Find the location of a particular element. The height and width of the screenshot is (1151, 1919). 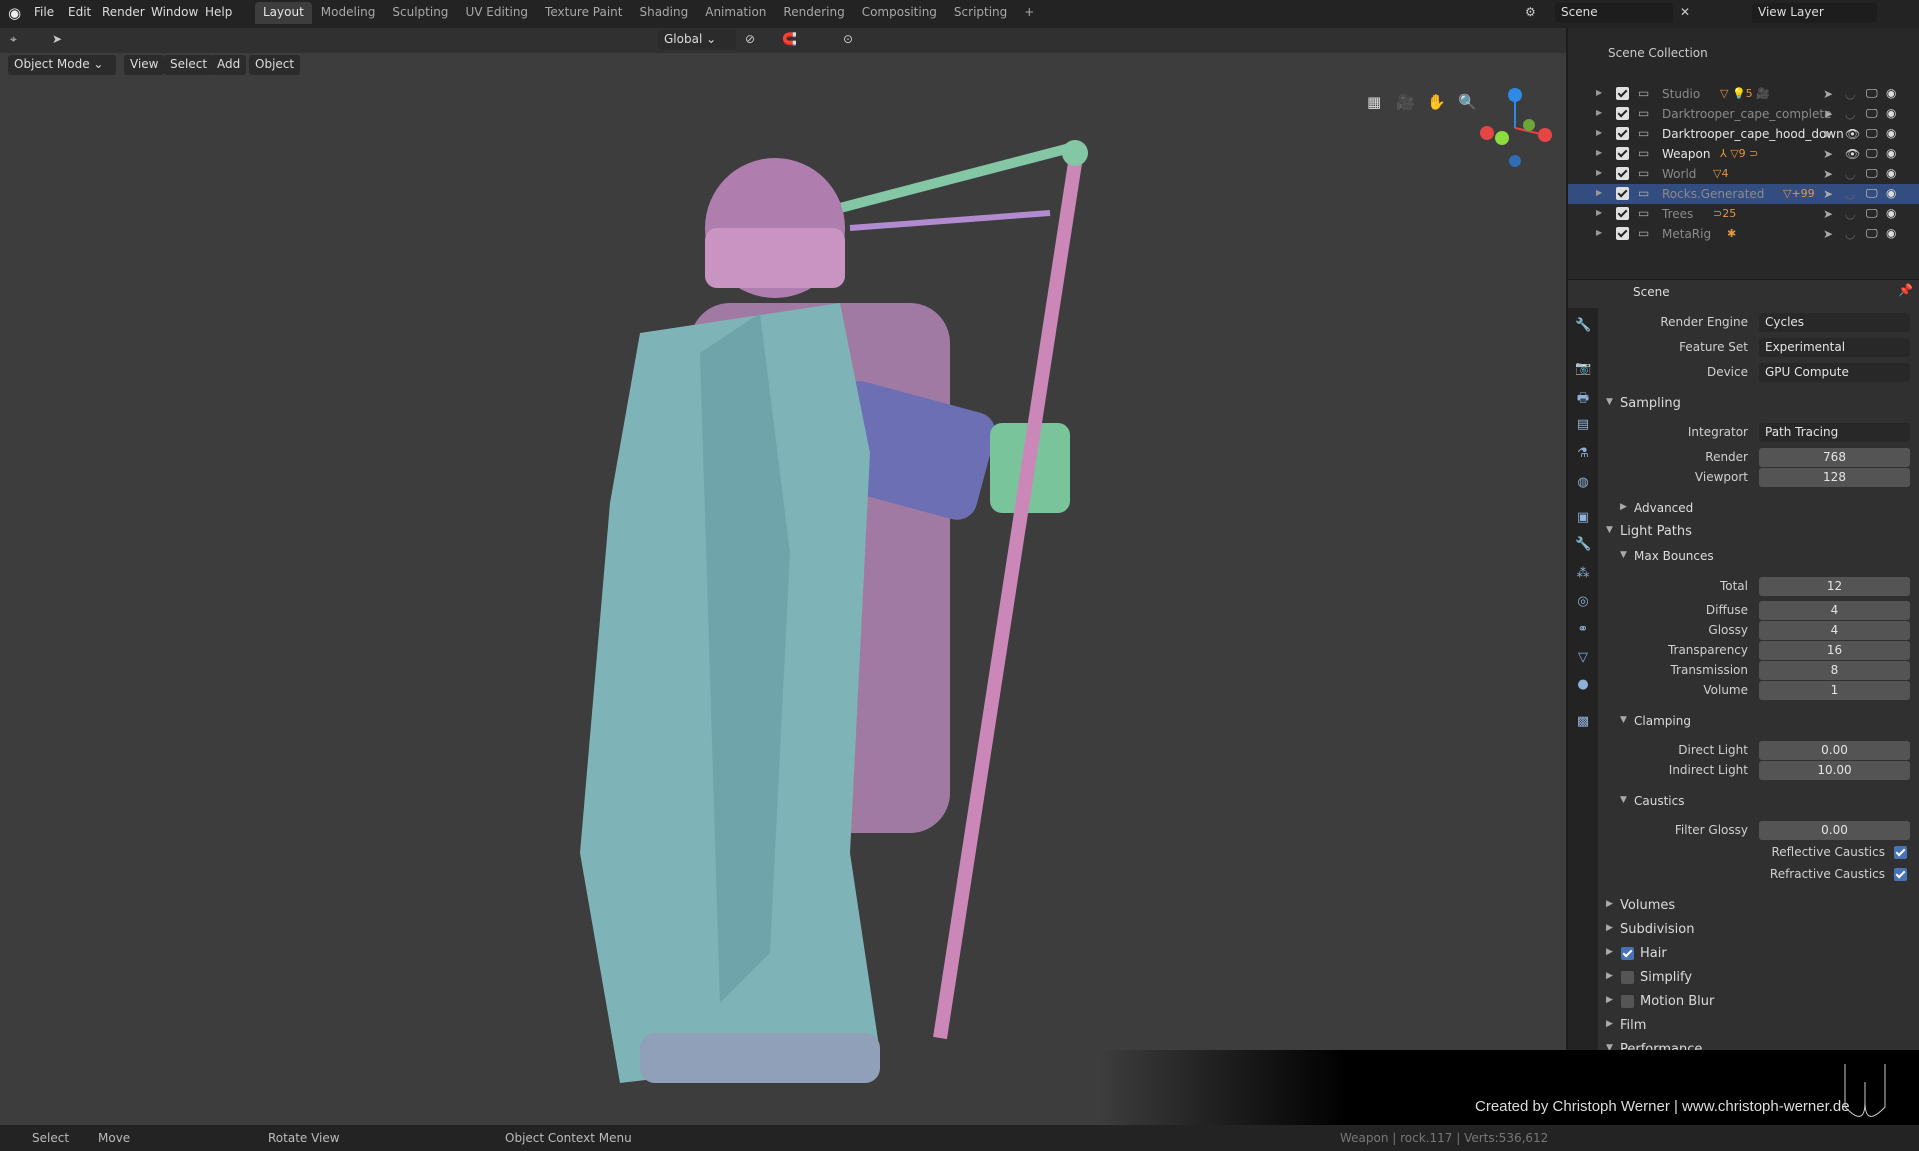

mode-dropdown: Object Mode ⌄ is located at coordinates (62, 65).